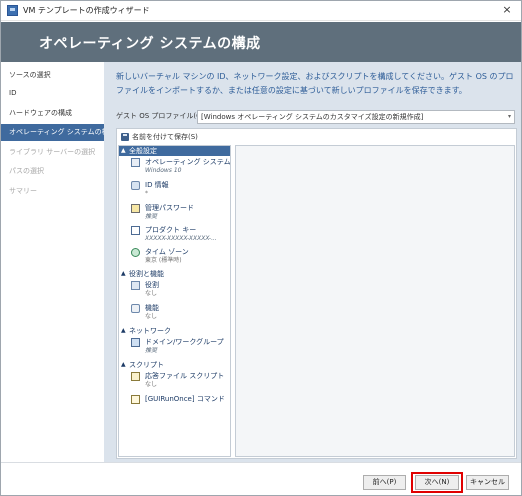 This screenshot has width=522, height=496. What do you see at coordinates (146, 365) in the screenshot?
I see `group-label: スクリプト` at bounding box center [146, 365].